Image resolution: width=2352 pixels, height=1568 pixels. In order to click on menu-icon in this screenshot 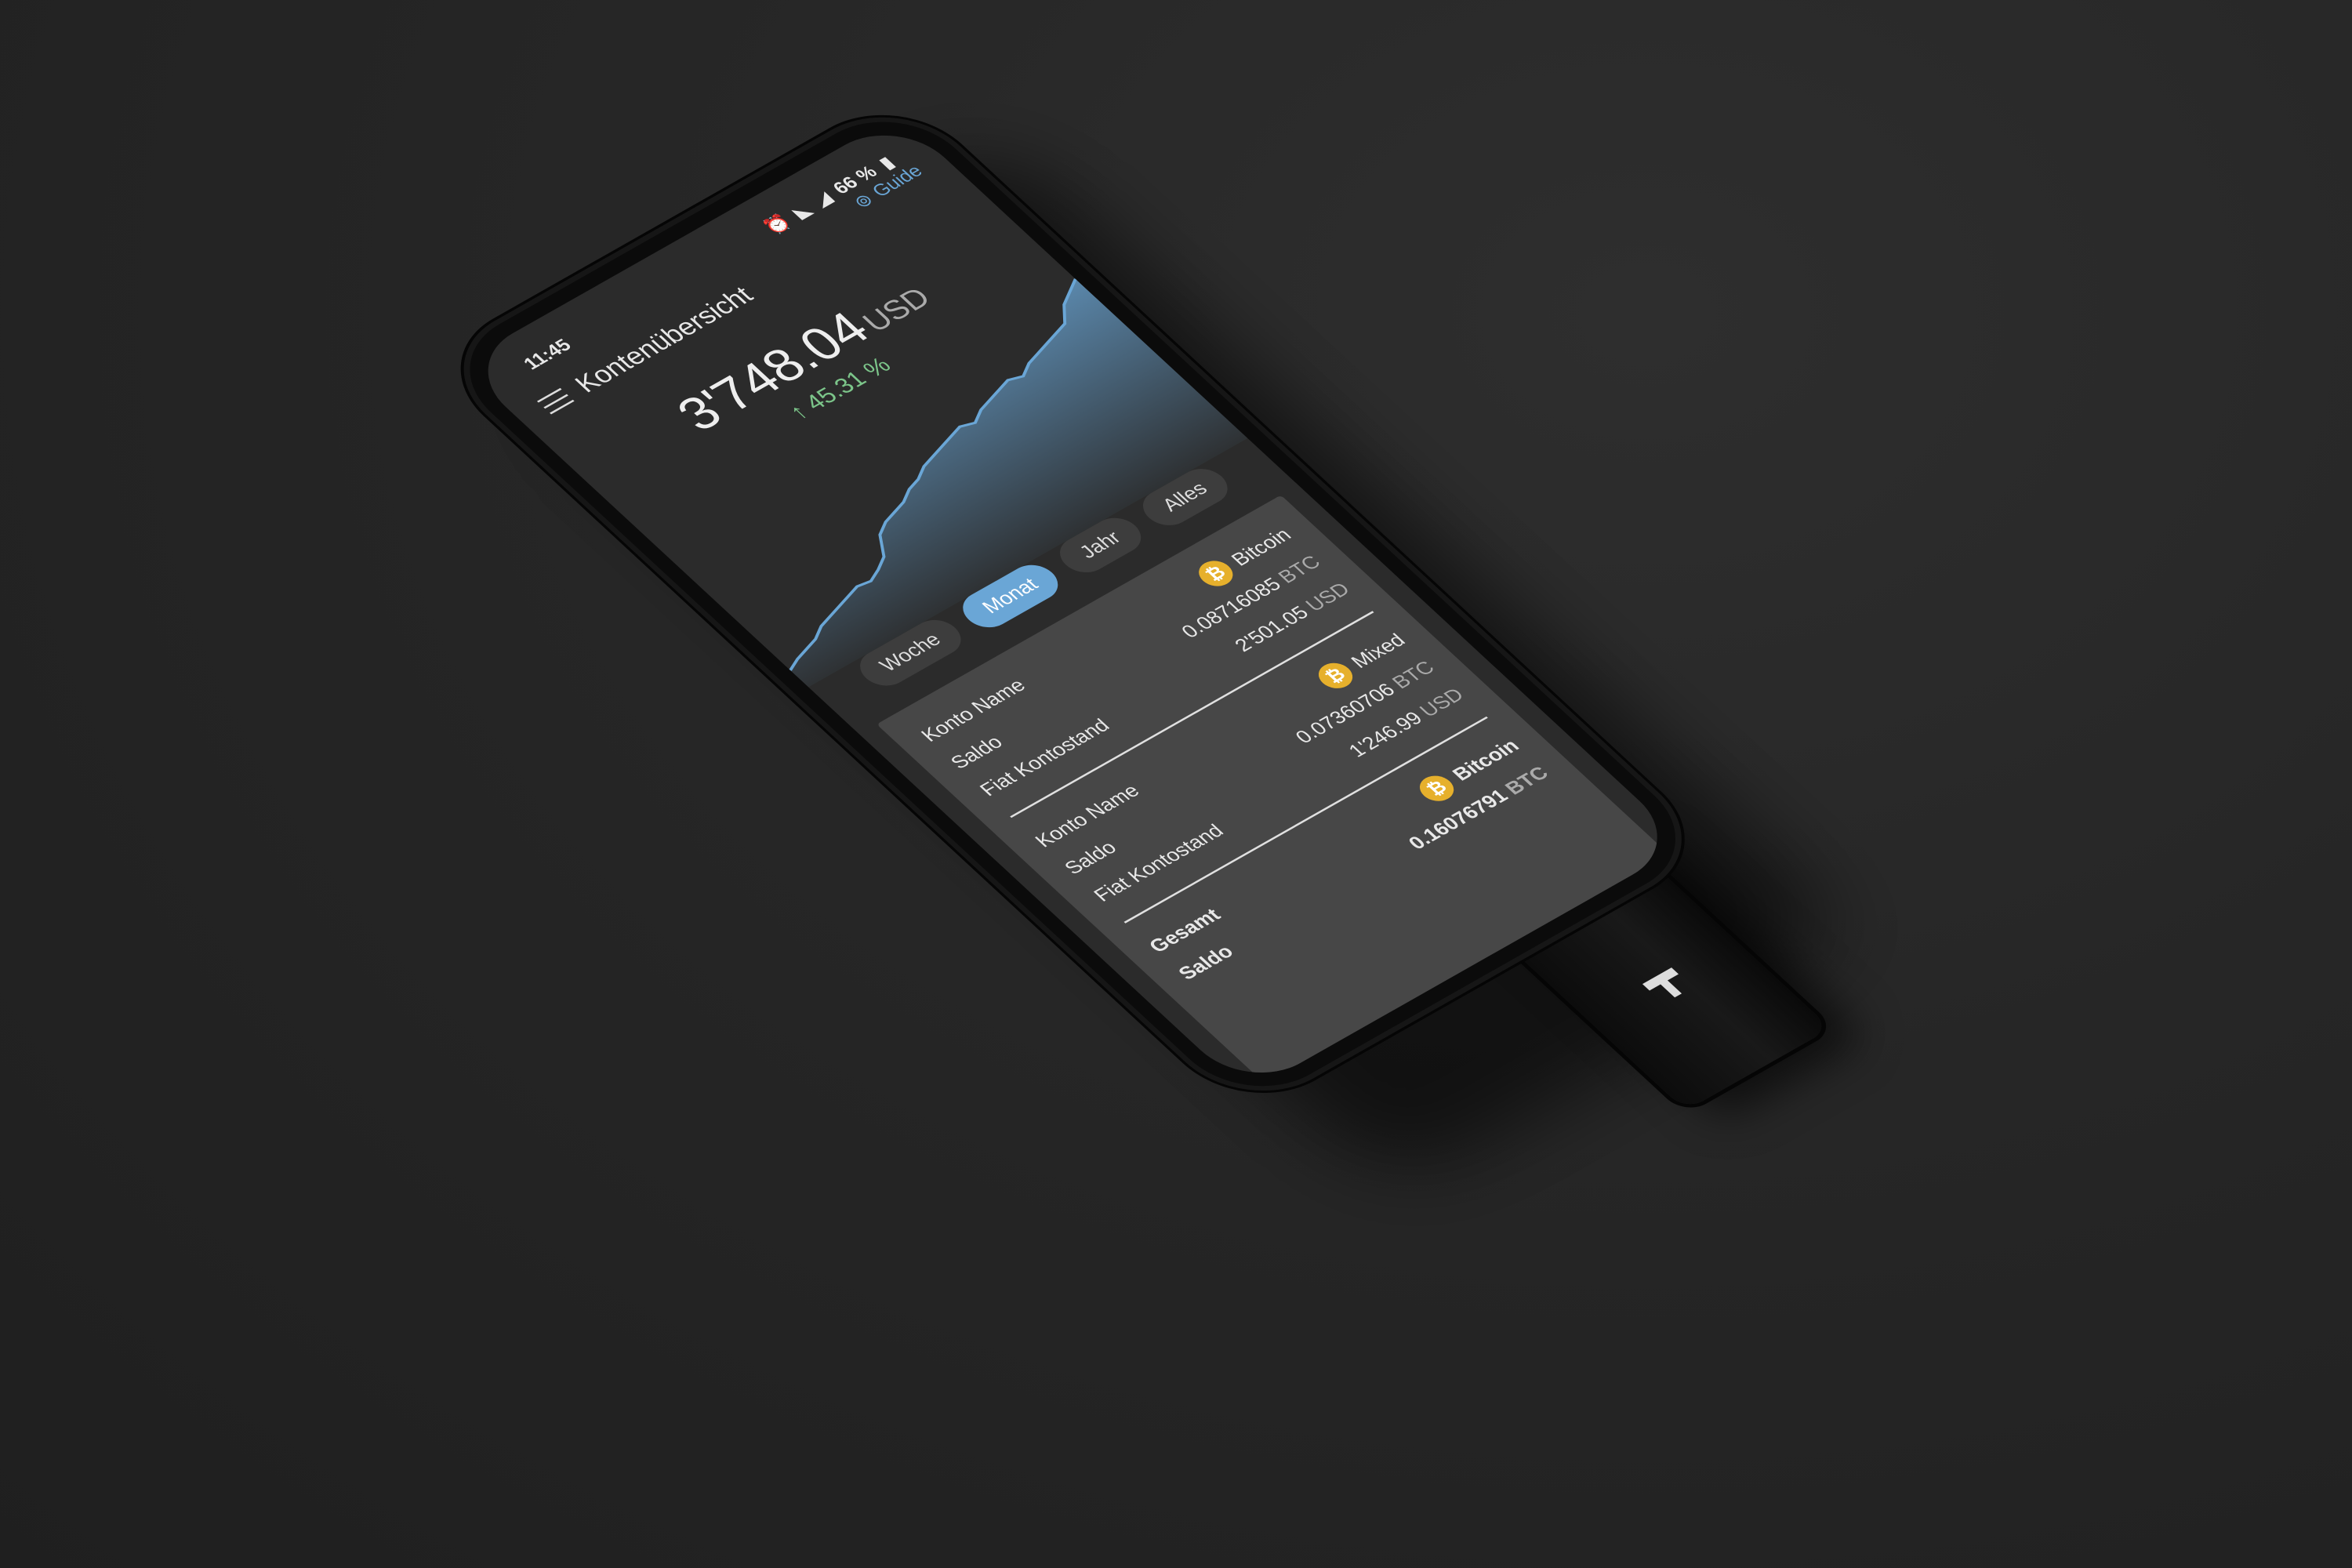, I will do `click(555, 401)`.